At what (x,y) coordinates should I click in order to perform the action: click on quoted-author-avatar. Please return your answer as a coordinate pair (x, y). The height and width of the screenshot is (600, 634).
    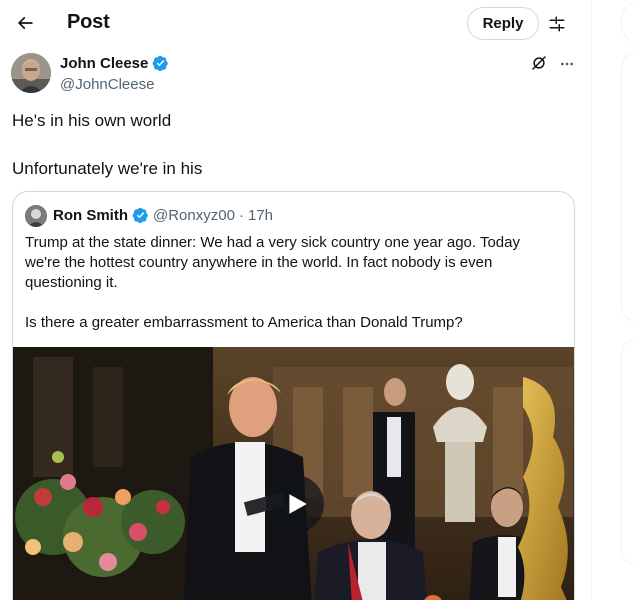
    Looking at the image, I should click on (36, 216).